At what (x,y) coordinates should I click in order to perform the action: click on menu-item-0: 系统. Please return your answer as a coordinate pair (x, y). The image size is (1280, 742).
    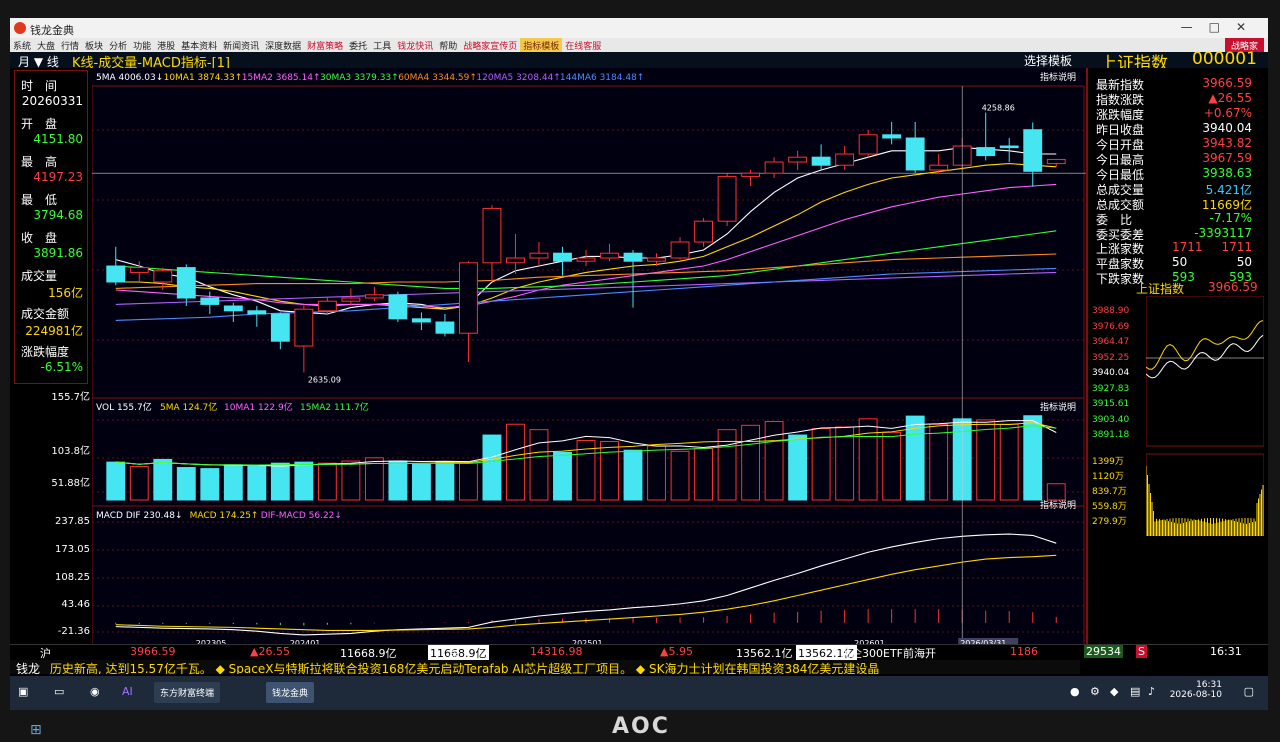
    Looking at the image, I should click on (22, 45).